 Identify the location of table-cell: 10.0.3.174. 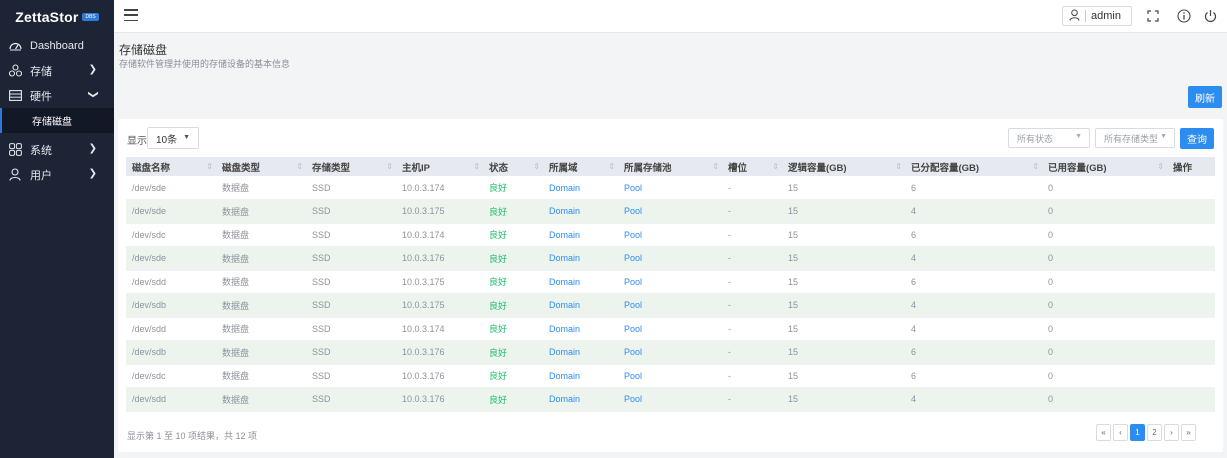
(439, 329).